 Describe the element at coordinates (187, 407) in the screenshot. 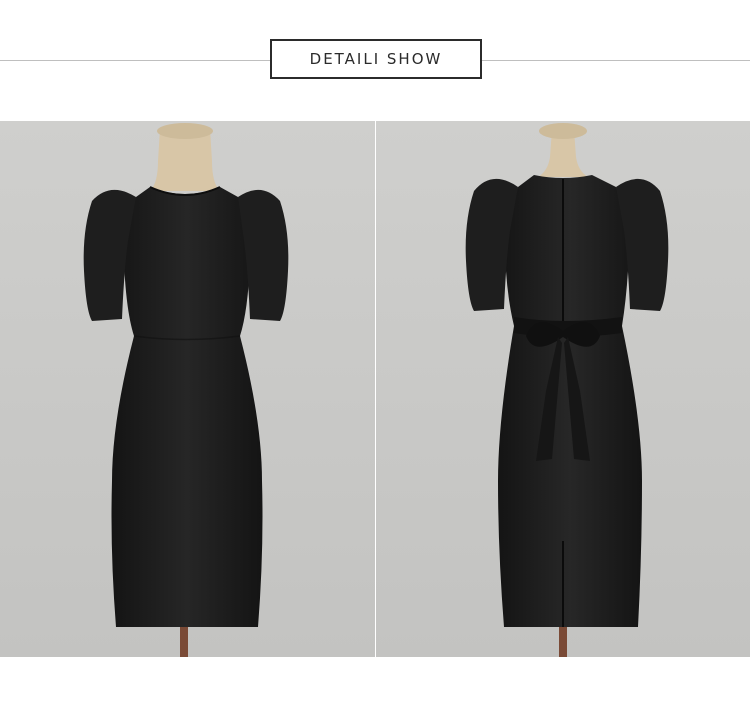

I see `dress-body` at that location.